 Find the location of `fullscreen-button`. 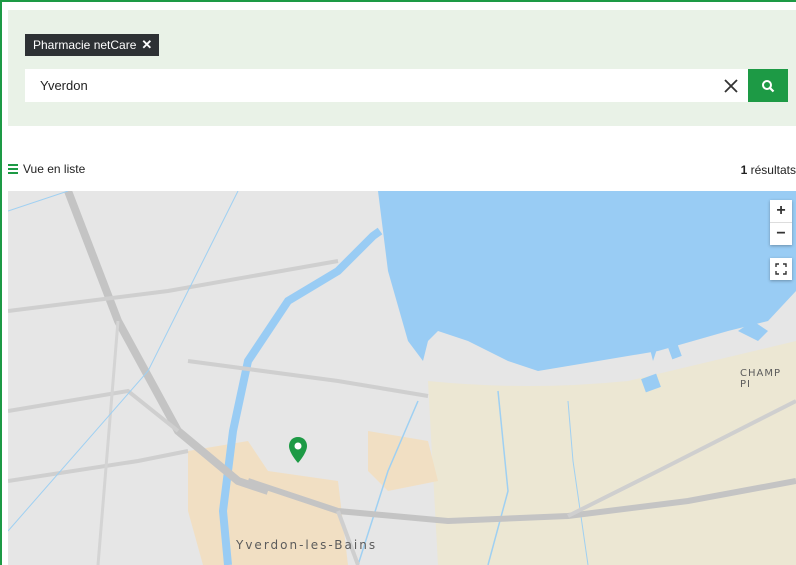

fullscreen-button is located at coordinates (781, 269).